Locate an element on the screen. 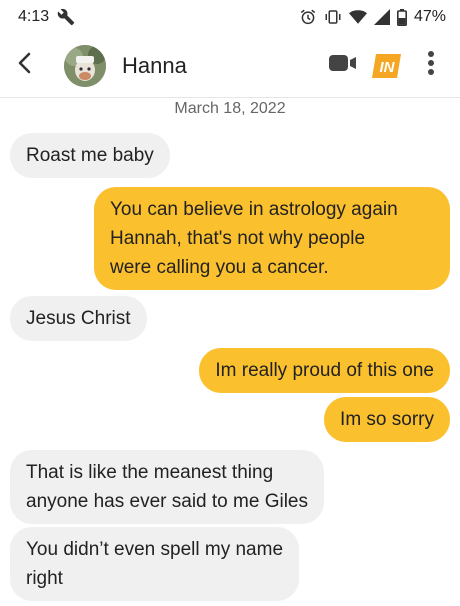  more-vertical-icon is located at coordinates (431, 65).